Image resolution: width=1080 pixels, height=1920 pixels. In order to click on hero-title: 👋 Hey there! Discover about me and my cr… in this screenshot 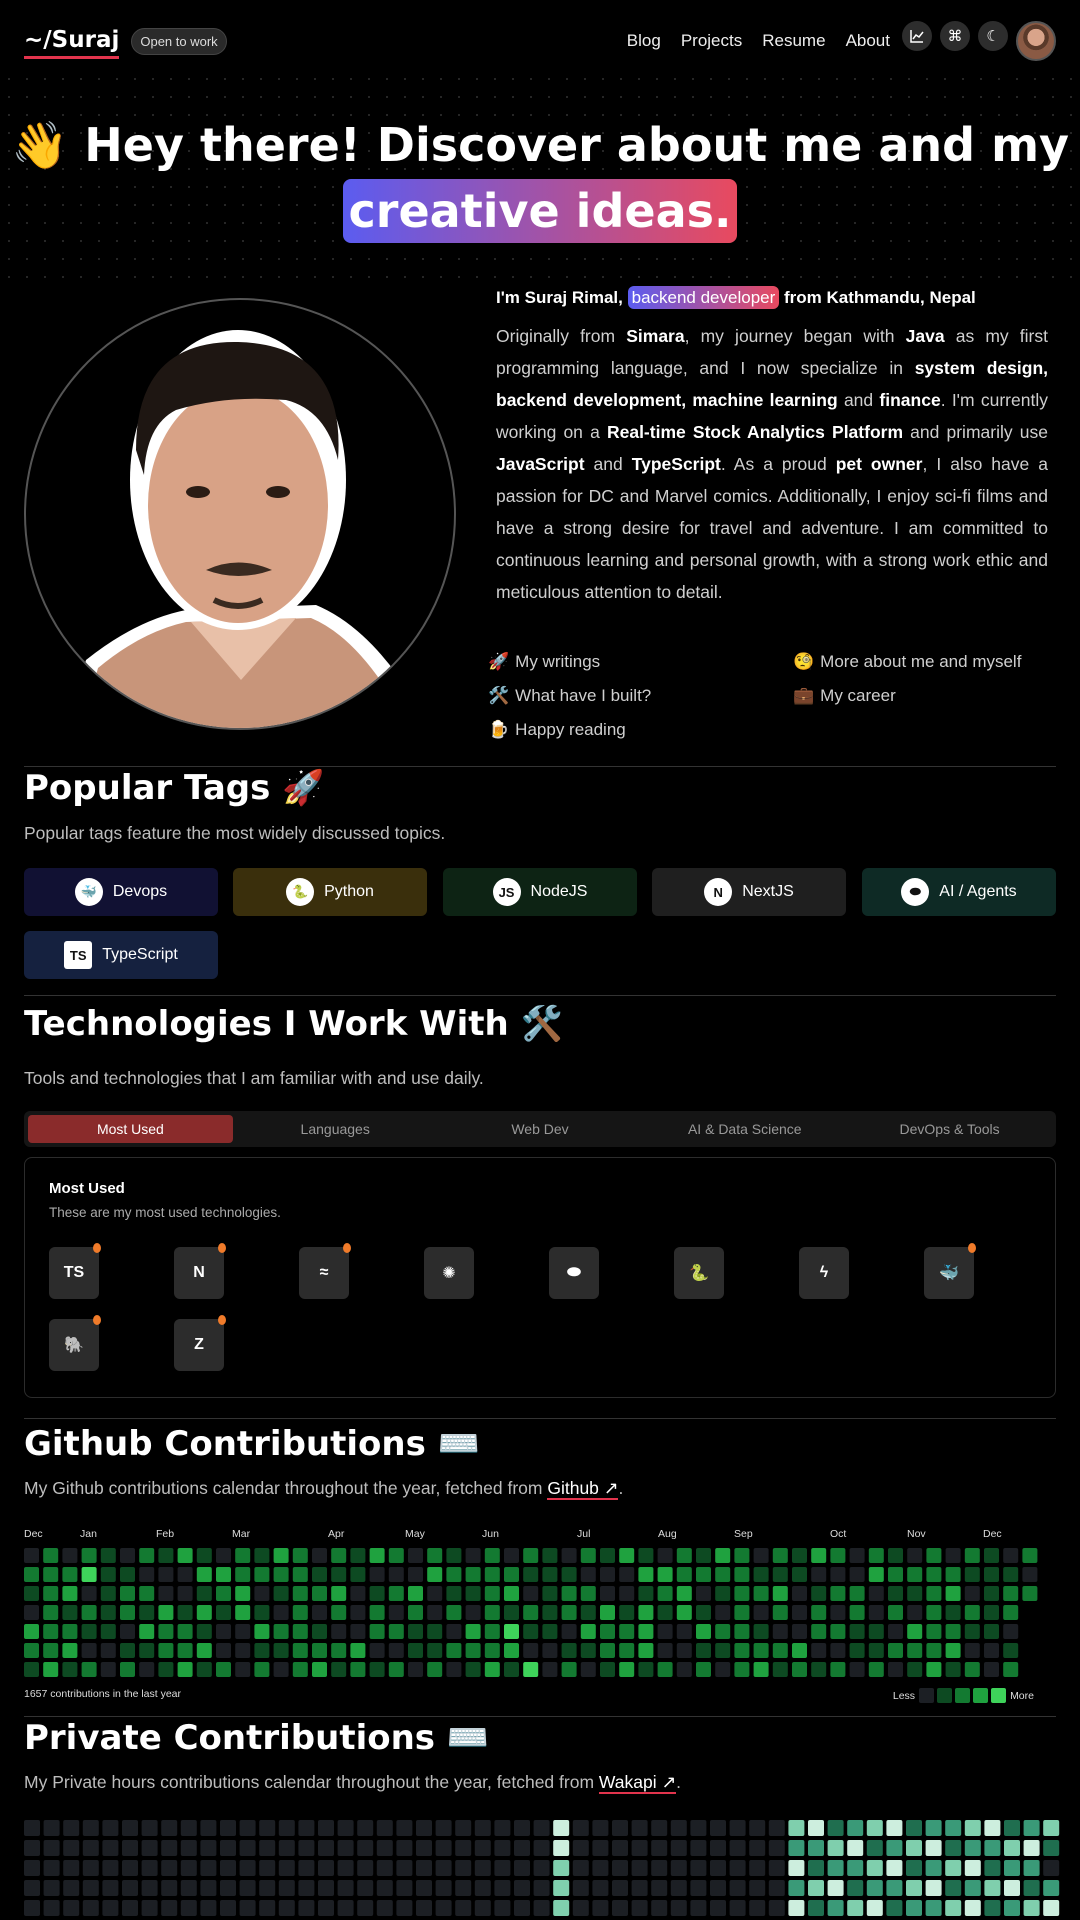, I will do `click(540, 178)`.